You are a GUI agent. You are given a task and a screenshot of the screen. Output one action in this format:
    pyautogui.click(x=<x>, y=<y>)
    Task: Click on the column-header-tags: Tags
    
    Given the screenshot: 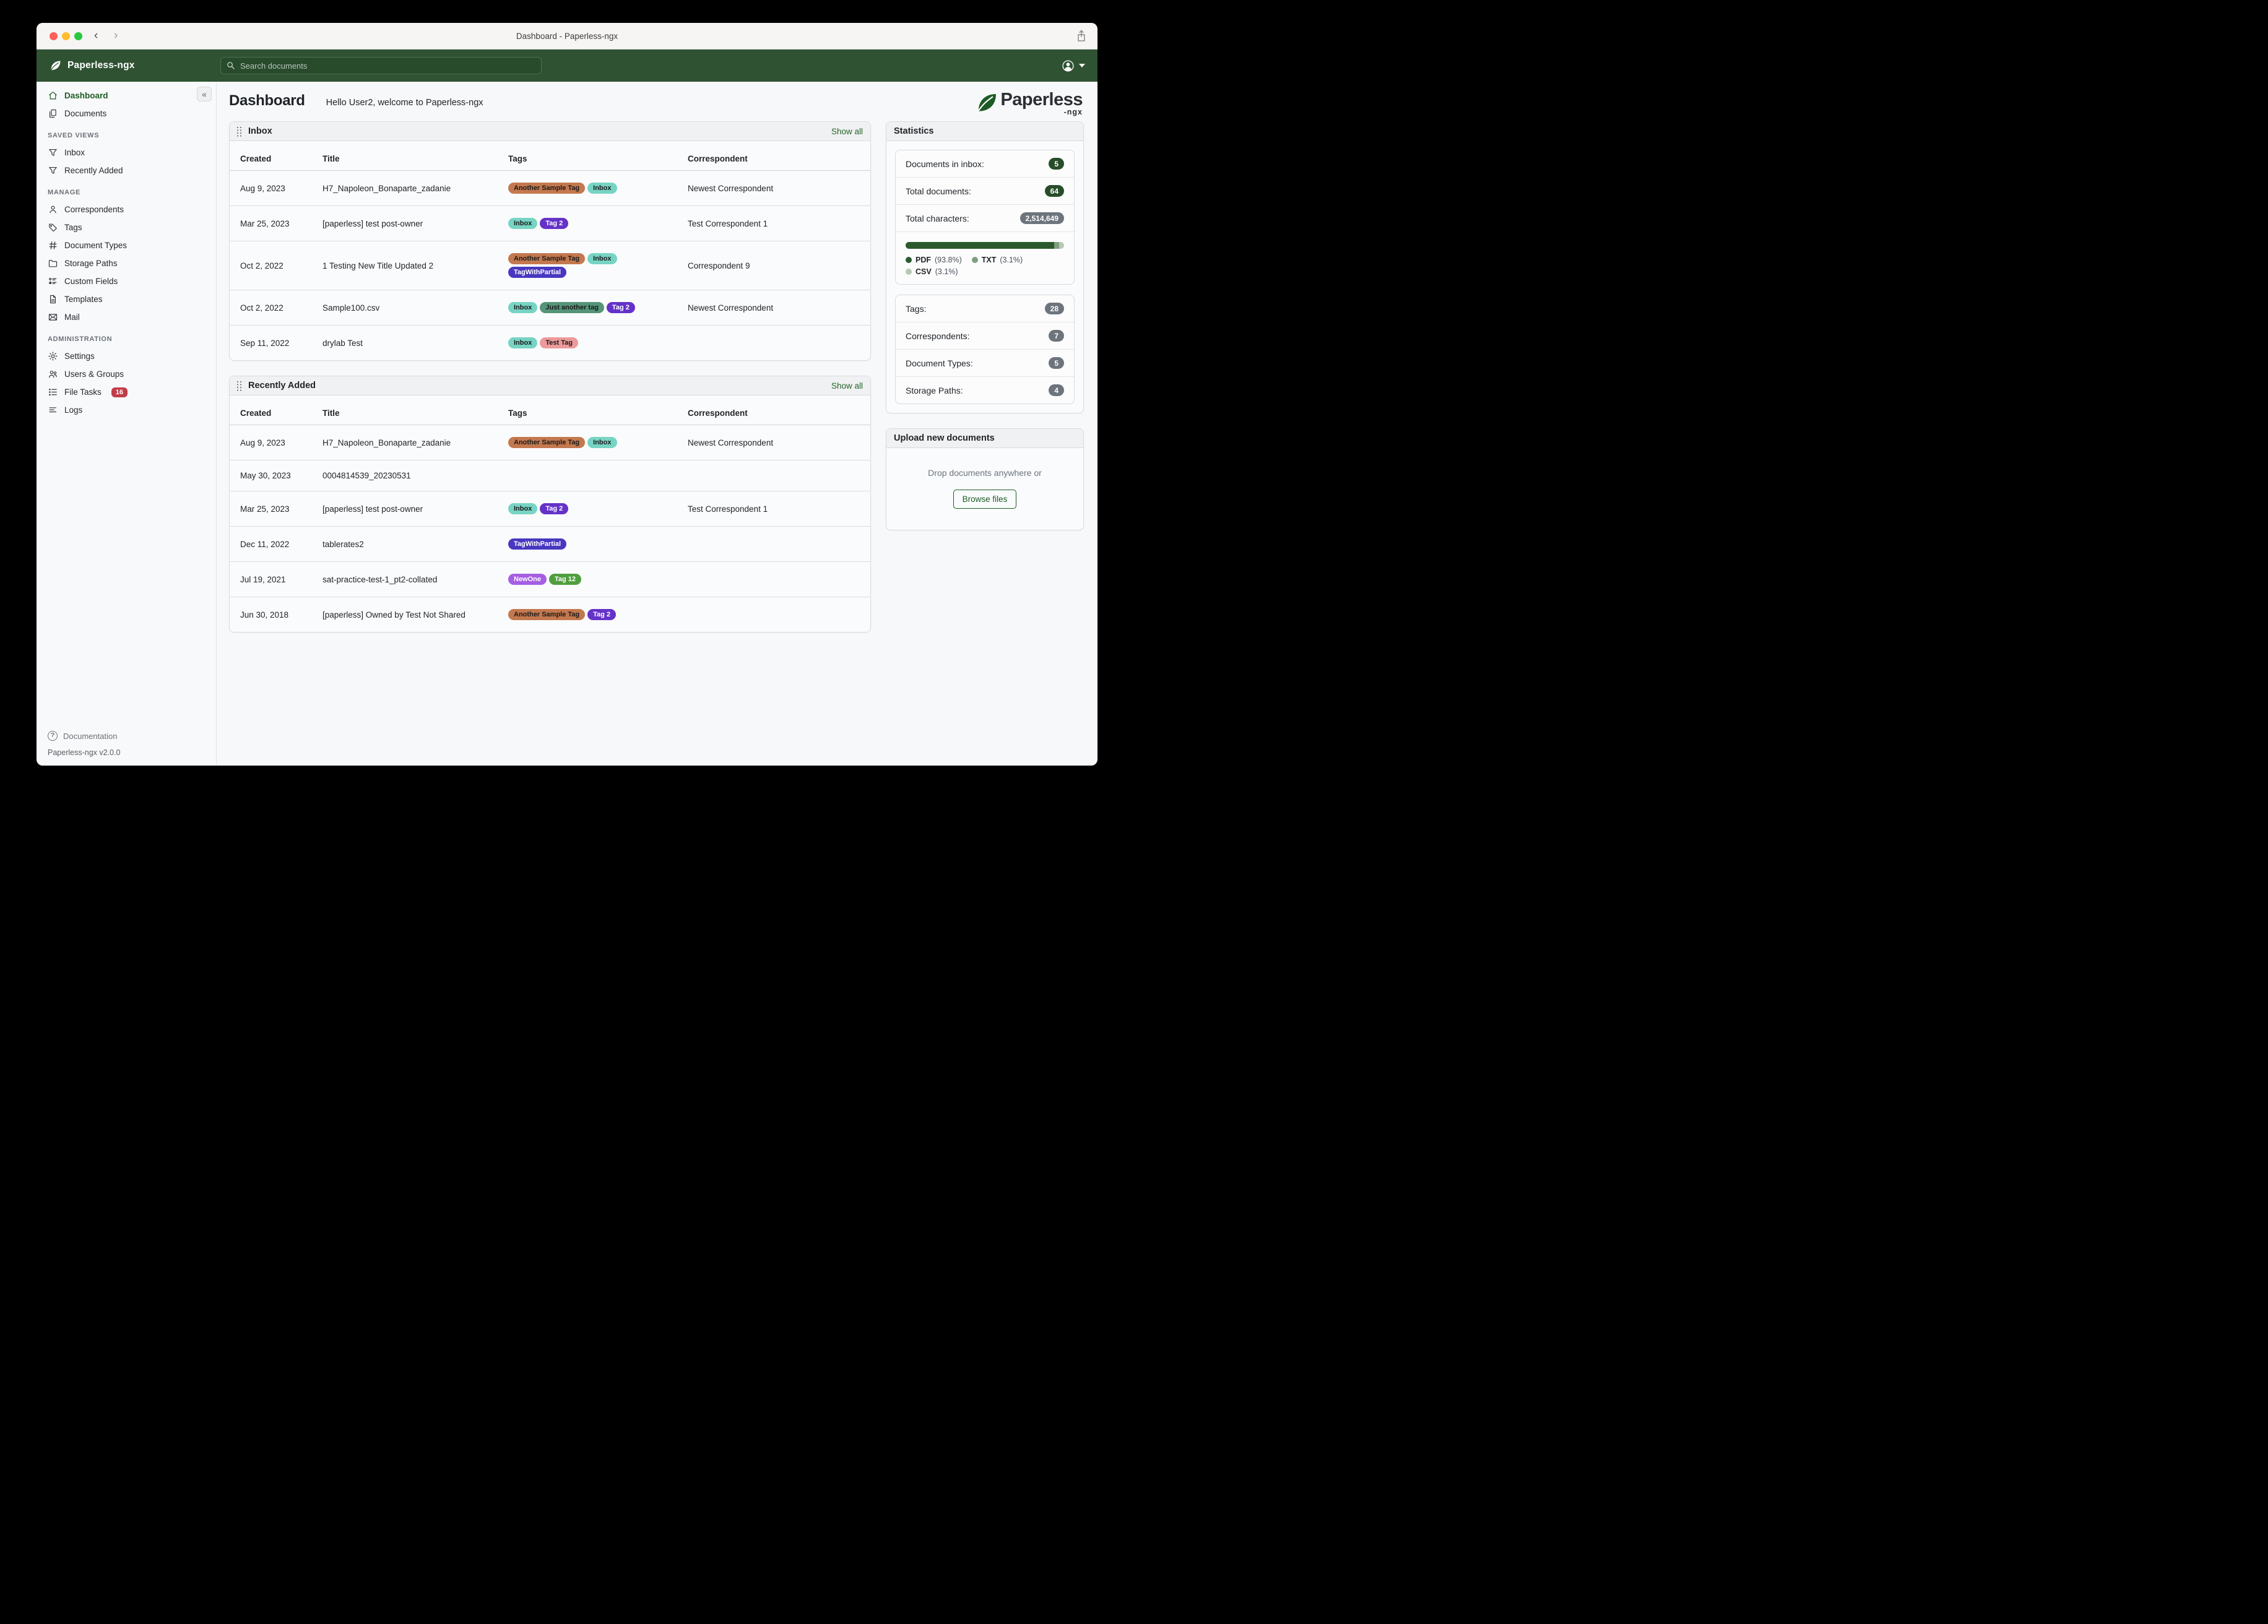 What is the action you would take?
    pyautogui.click(x=593, y=410)
    